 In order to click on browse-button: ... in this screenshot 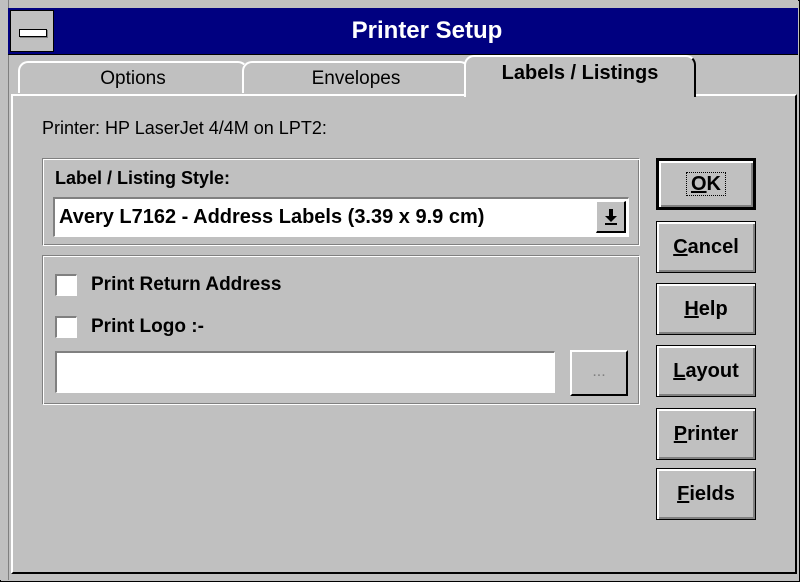, I will do `click(599, 373)`.